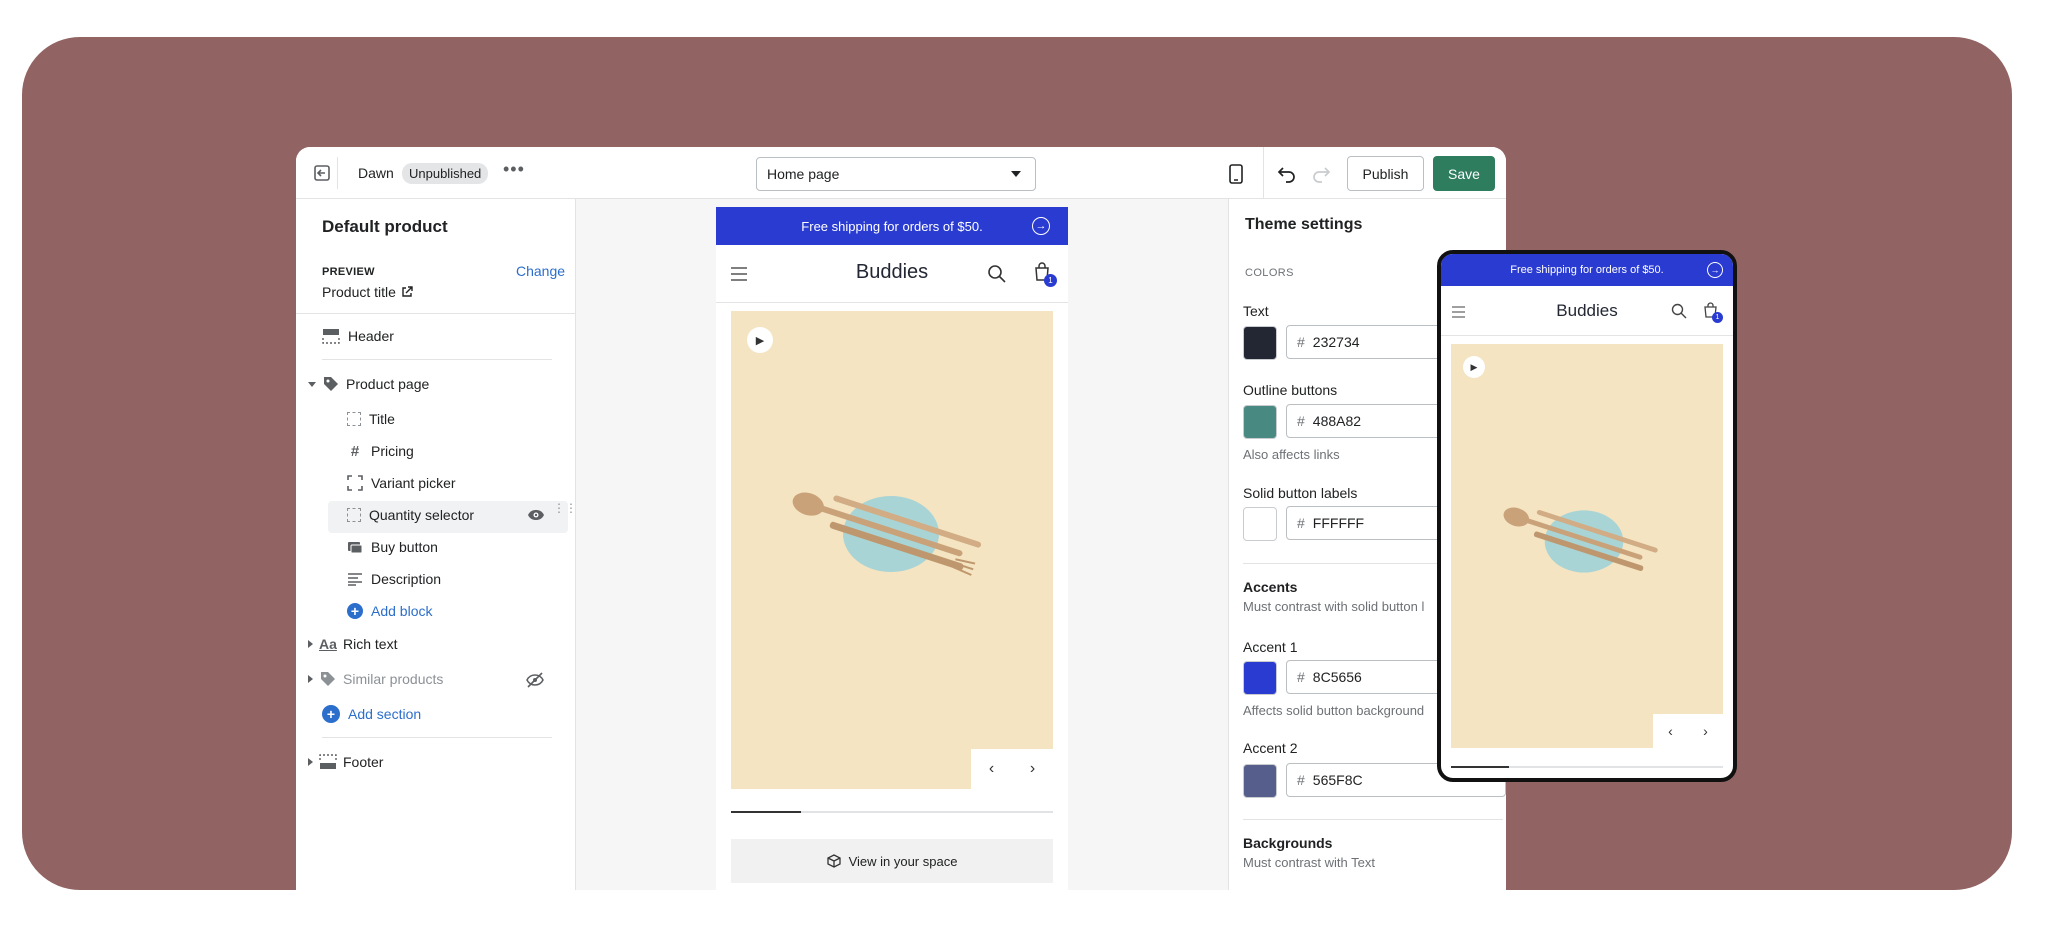  I want to click on product-image, so click(887, 534).